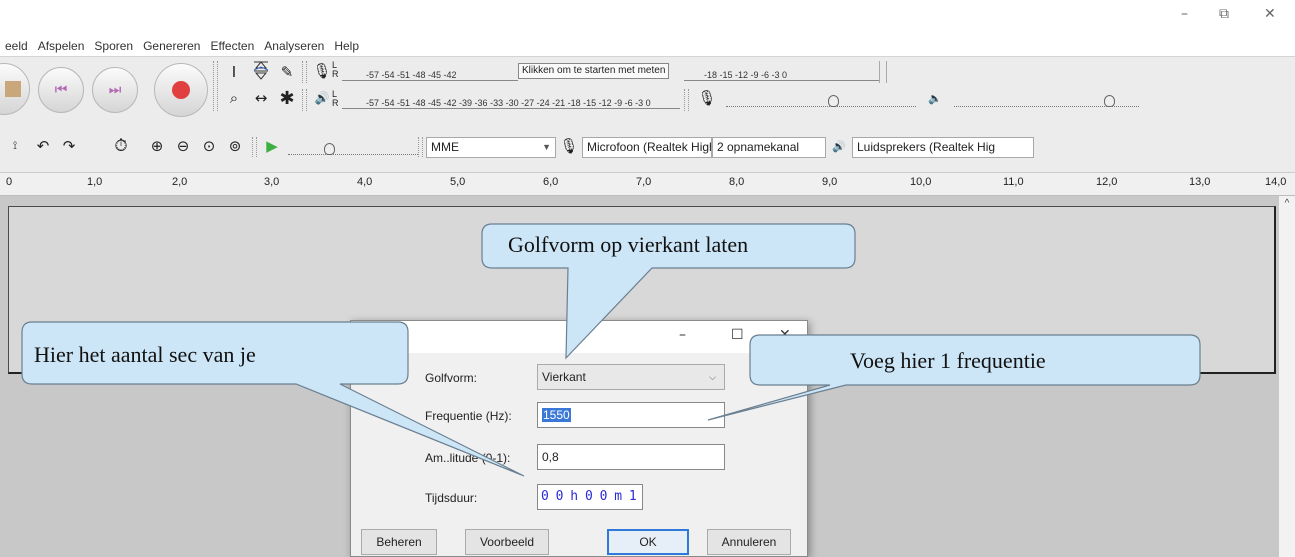  Describe the element at coordinates (261, 70) in the screenshot. I see `envelope-tool-icon` at that location.